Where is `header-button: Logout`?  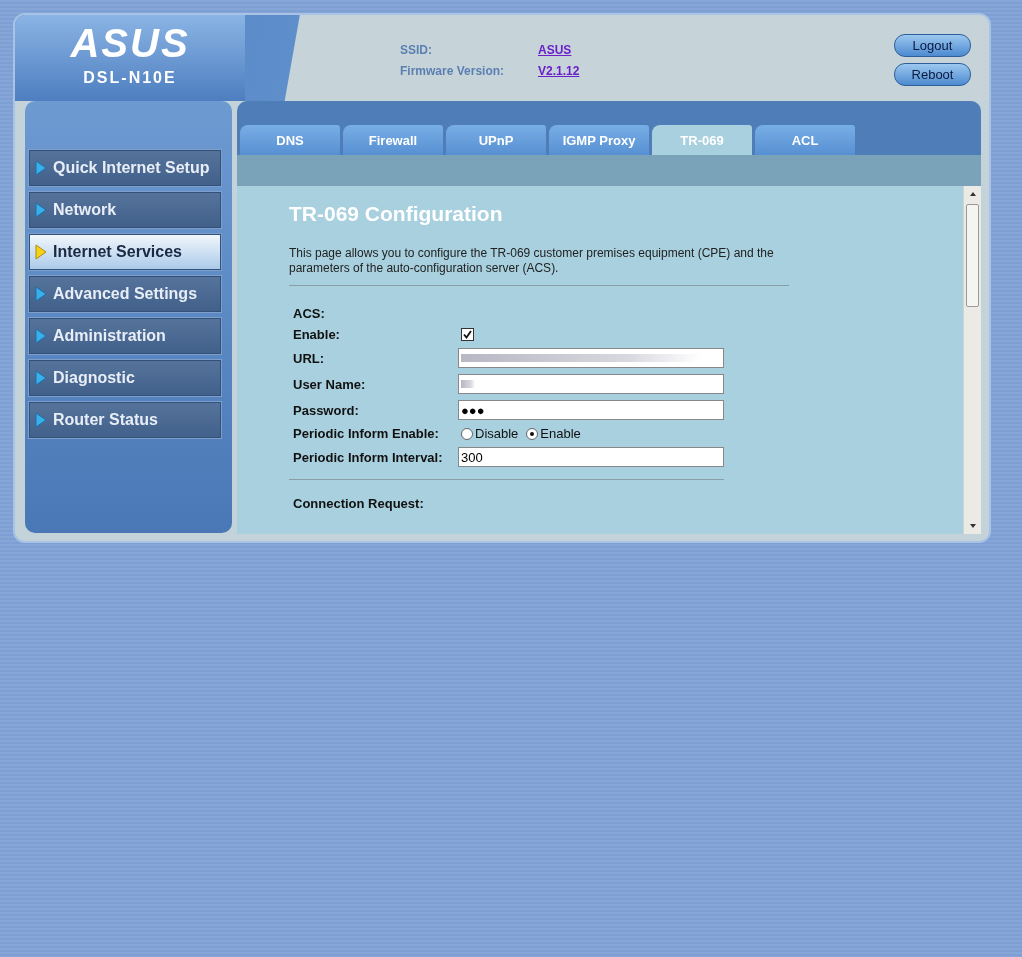
header-button: Logout is located at coordinates (932, 45).